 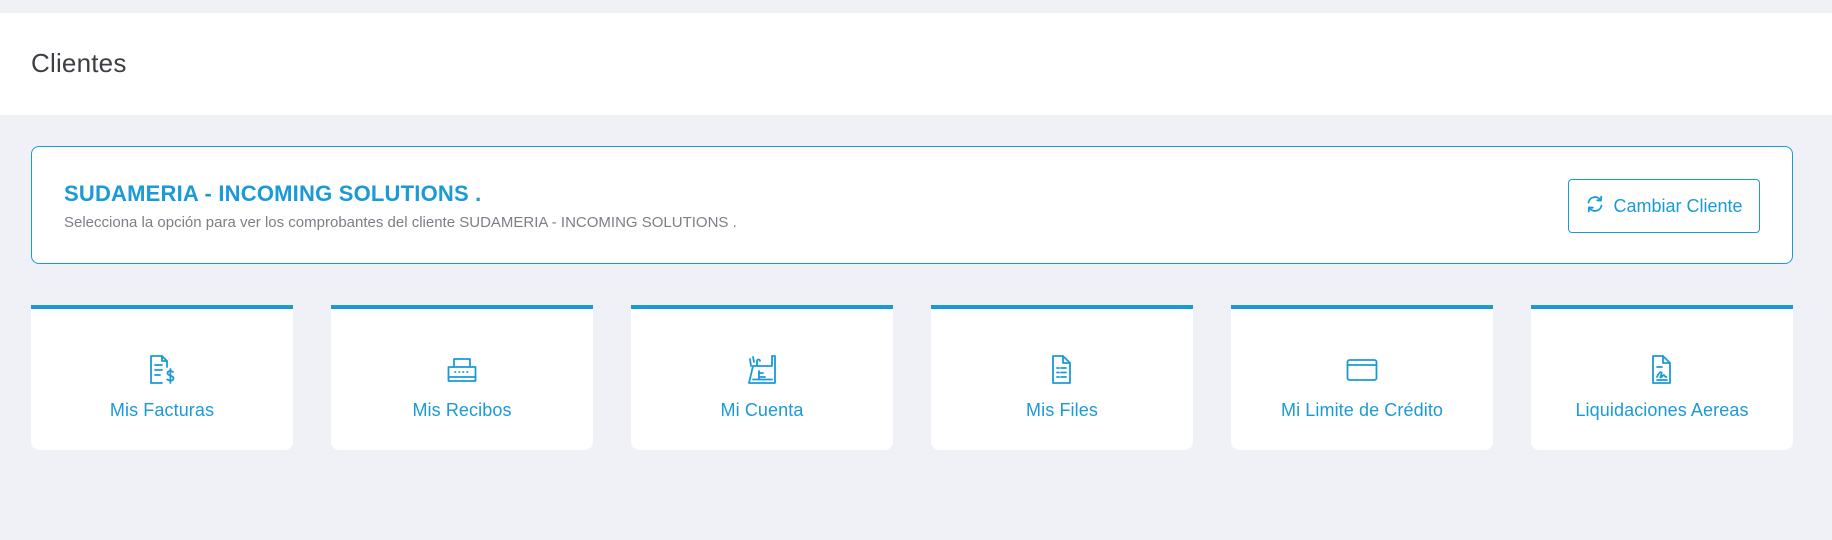 I want to click on invoice-dollar-icon, so click(x=162, y=370).